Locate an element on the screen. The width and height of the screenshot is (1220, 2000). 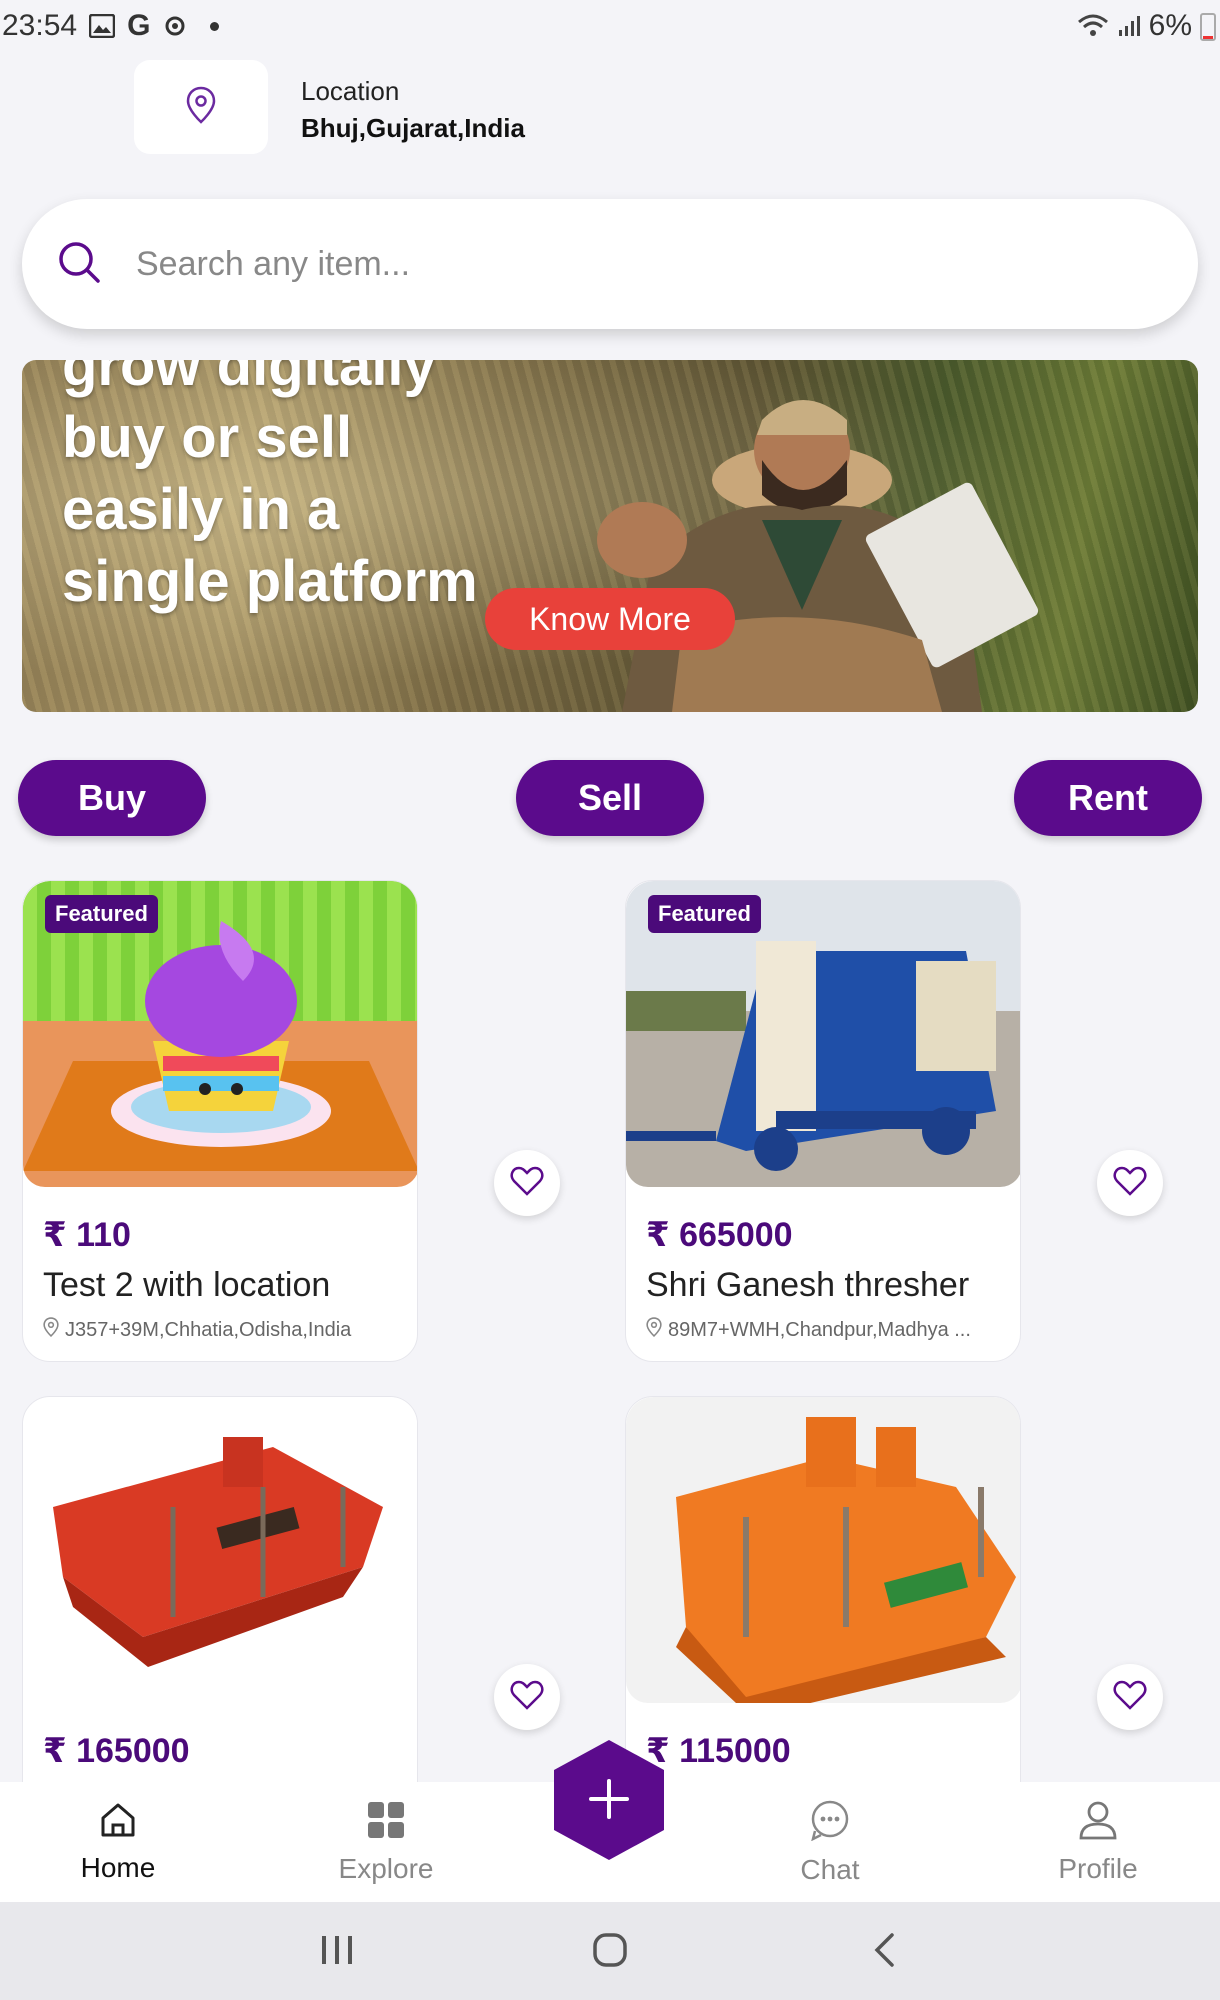
system-navigation-bar is located at coordinates (610, 1951).